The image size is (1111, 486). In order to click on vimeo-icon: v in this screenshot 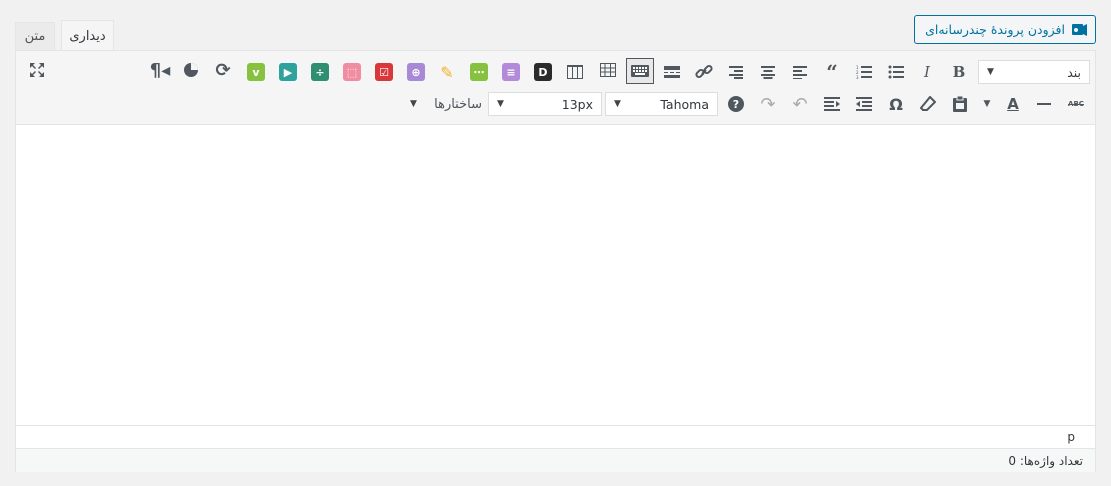, I will do `click(256, 72)`.